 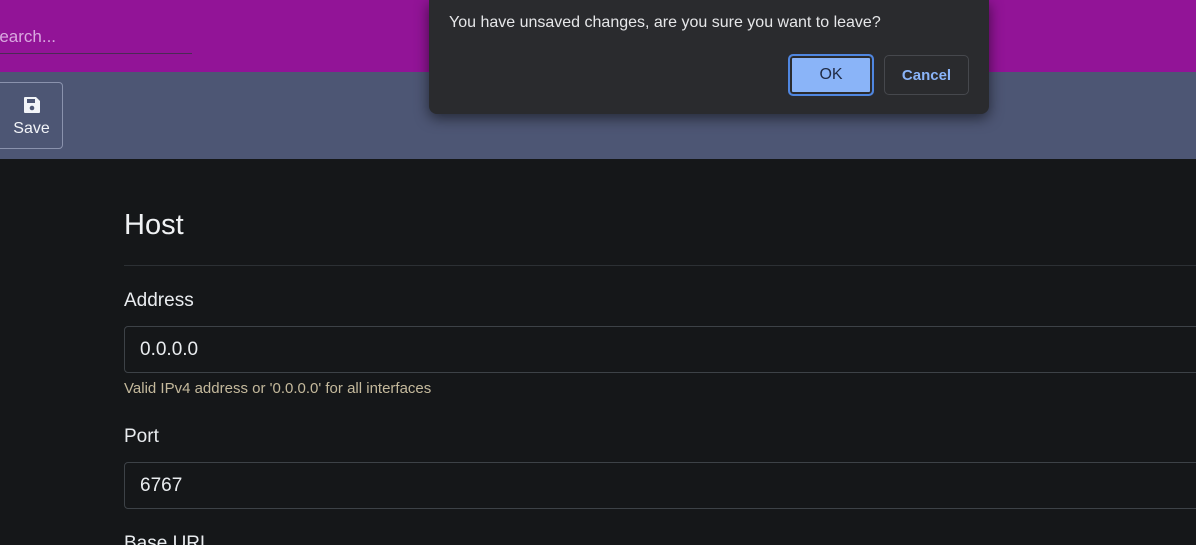 I want to click on base-url-label: Base URL, so click(x=167, y=539).